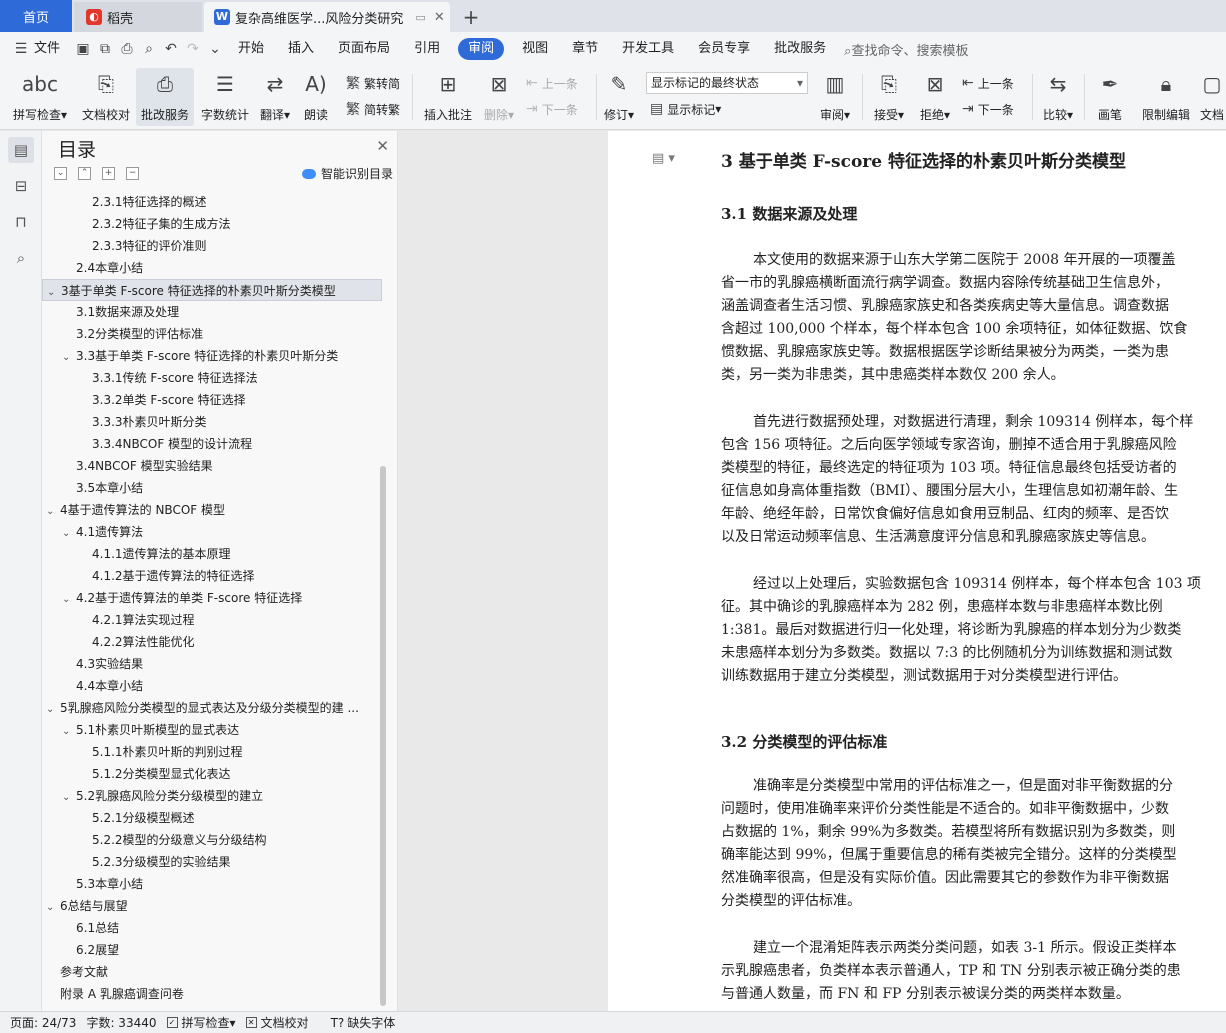 The image size is (1226, 1033). Describe the element at coordinates (1212, 97) in the screenshot. I see `doc-permission-button: ▢ 文档` at that location.